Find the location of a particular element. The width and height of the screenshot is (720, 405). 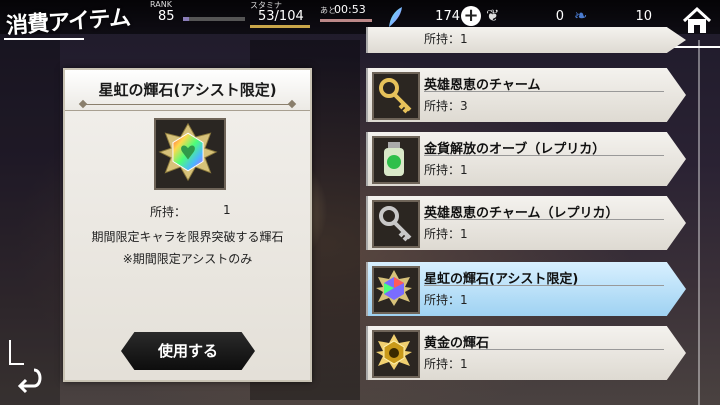

panel-header: 星虹の輝石(アシスト限定) is located at coordinates (187, 90).